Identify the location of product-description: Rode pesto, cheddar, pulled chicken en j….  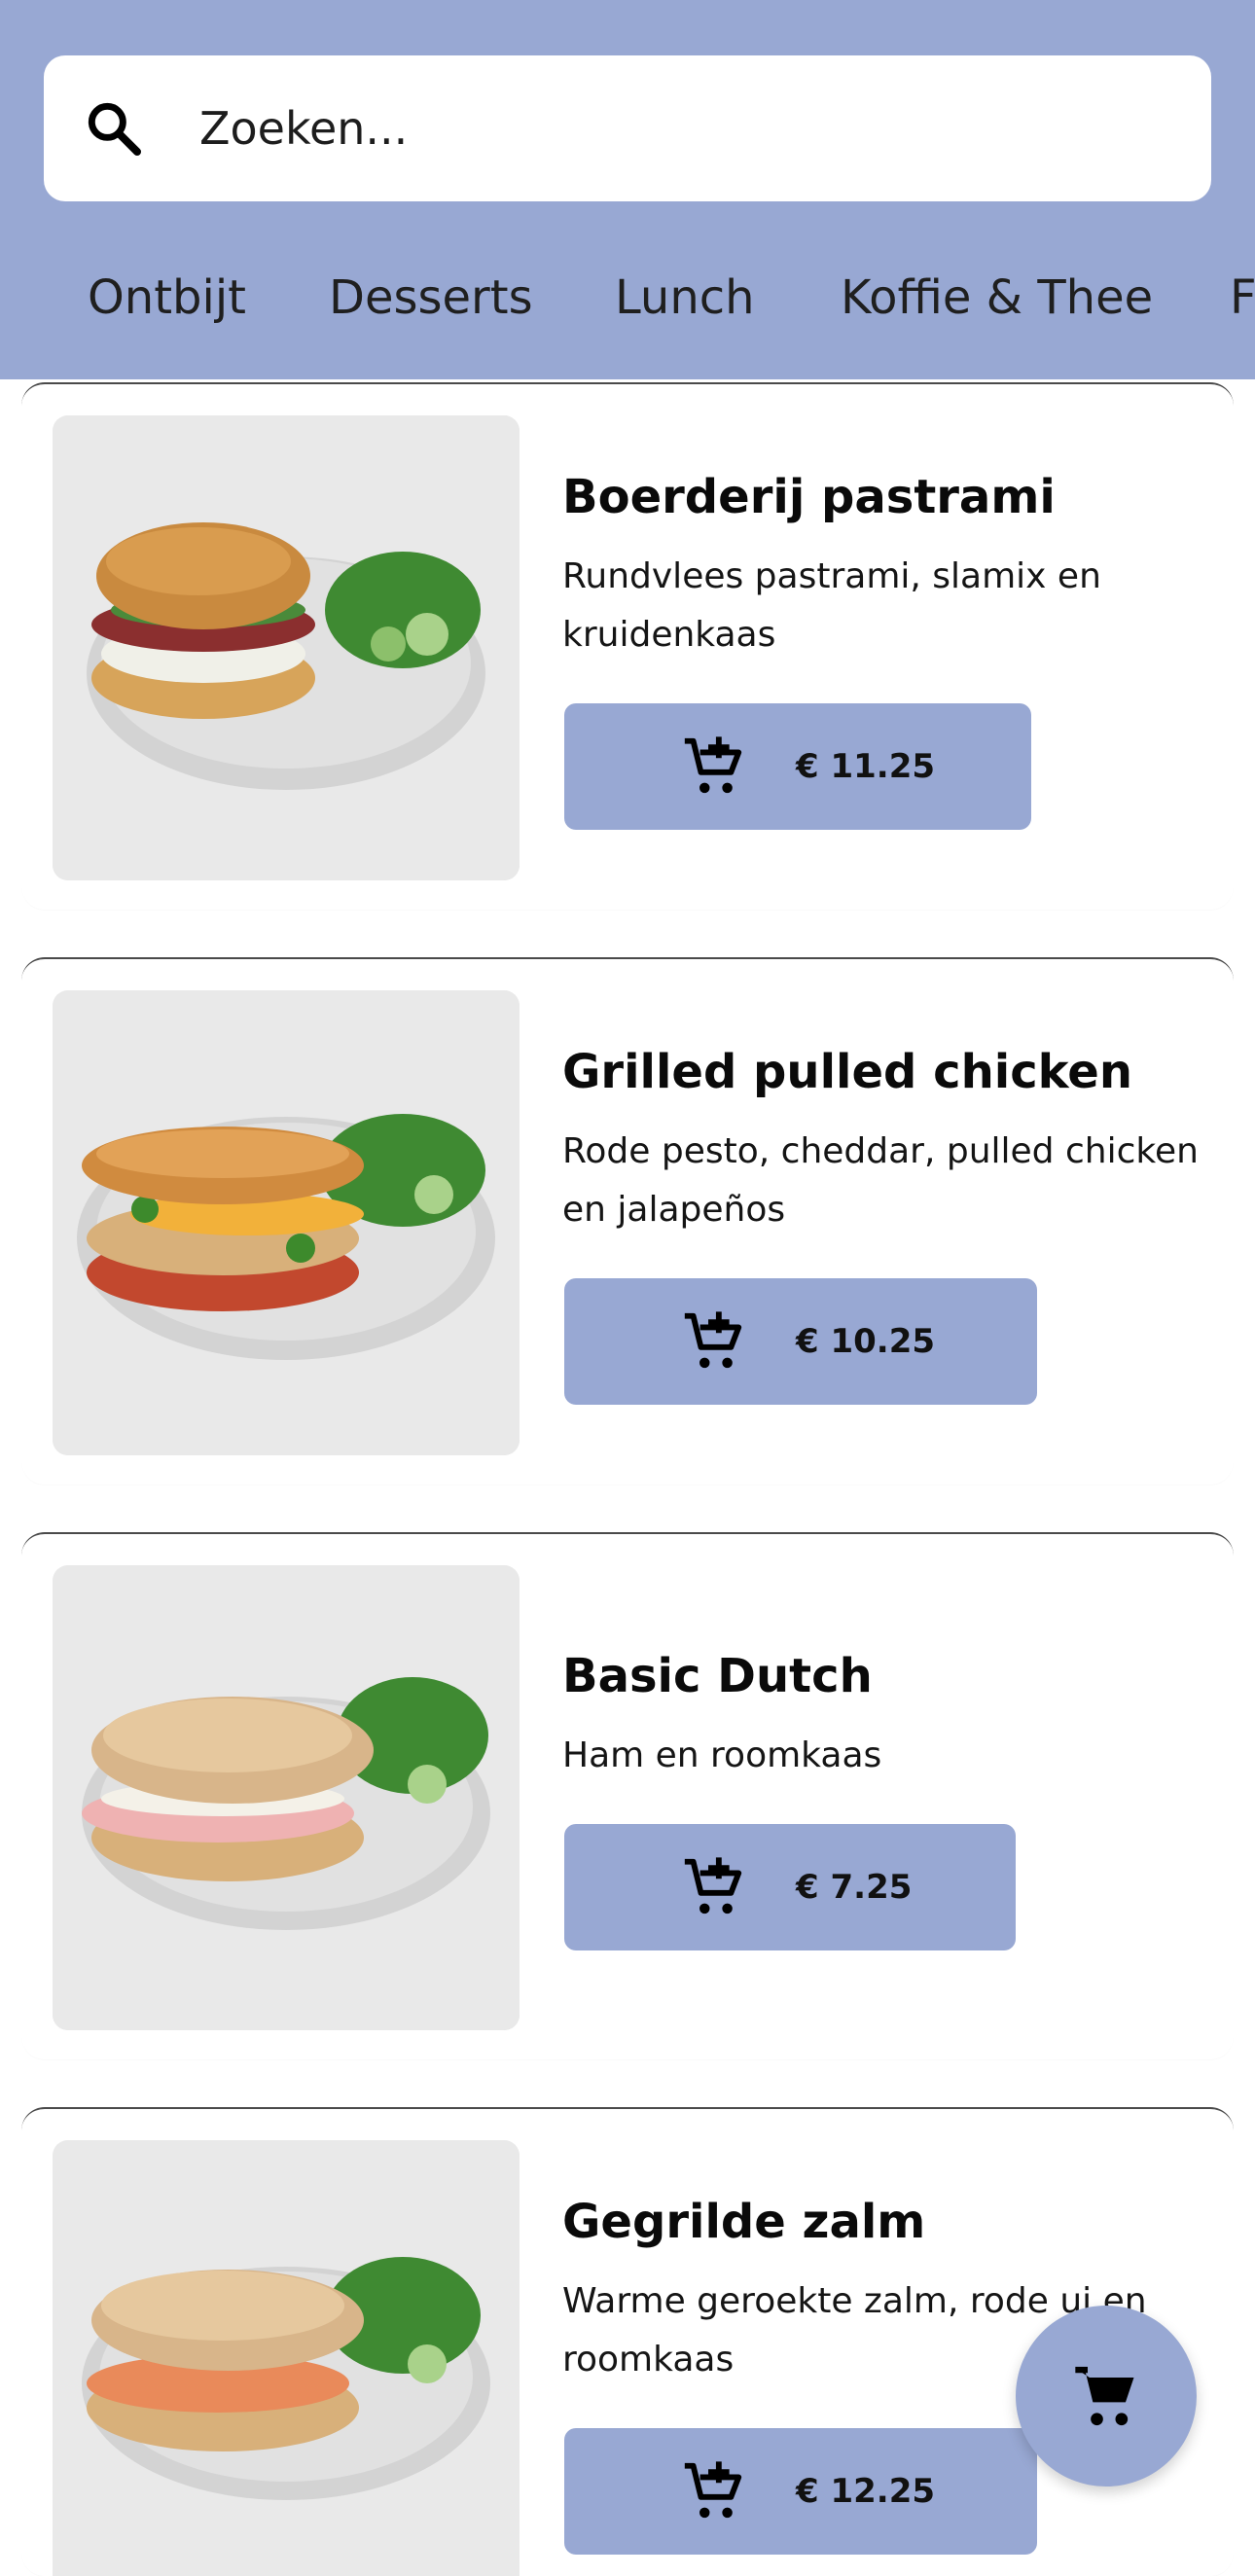
(880, 1180).